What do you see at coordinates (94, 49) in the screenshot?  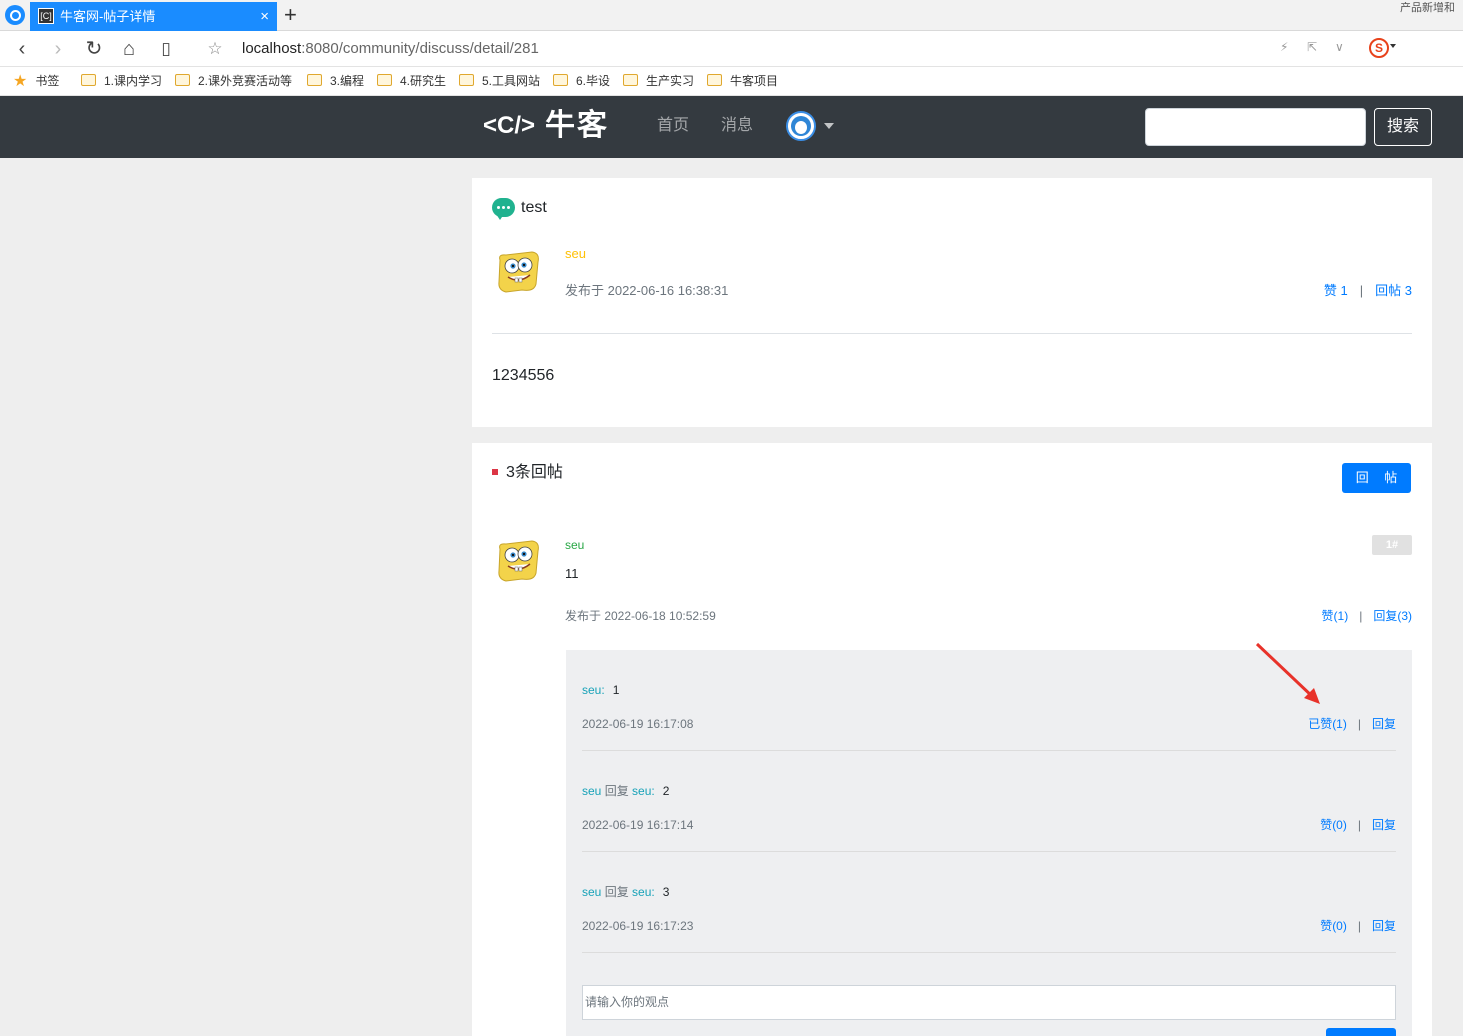 I see `reload-icon: ↻` at bounding box center [94, 49].